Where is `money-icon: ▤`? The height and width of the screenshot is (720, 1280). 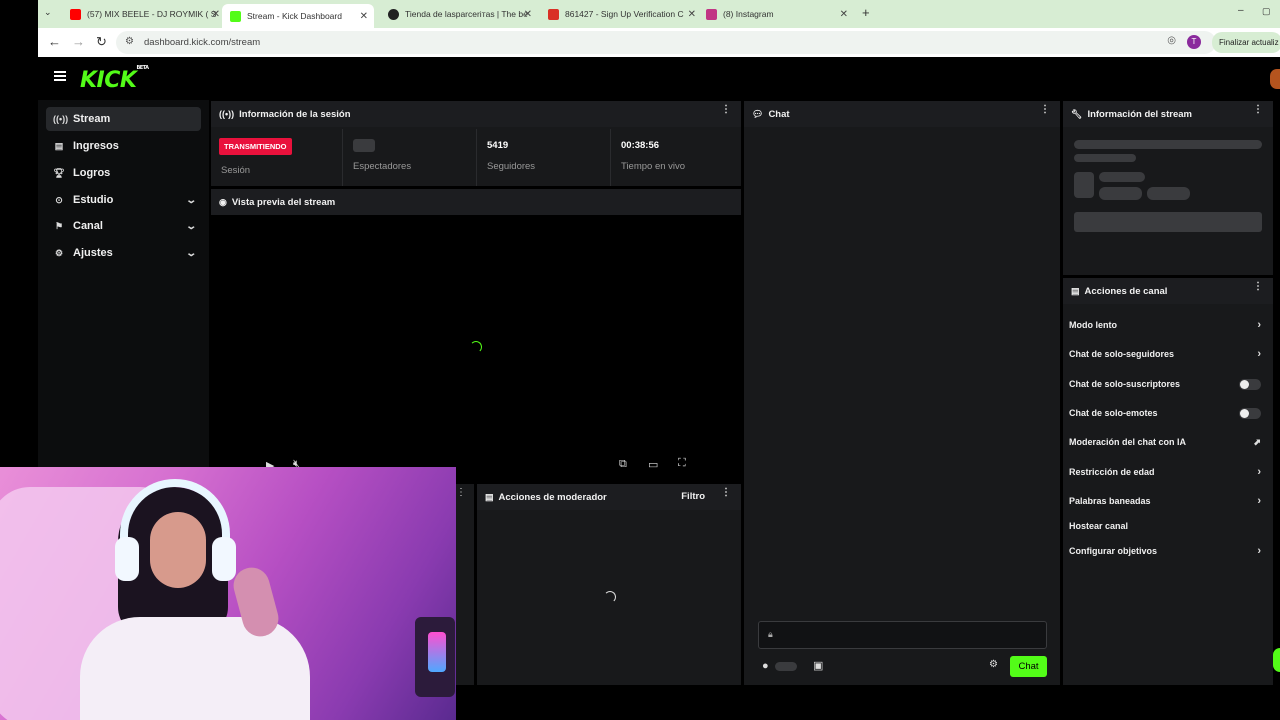 money-icon: ▤ is located at coordinates (59, 145).